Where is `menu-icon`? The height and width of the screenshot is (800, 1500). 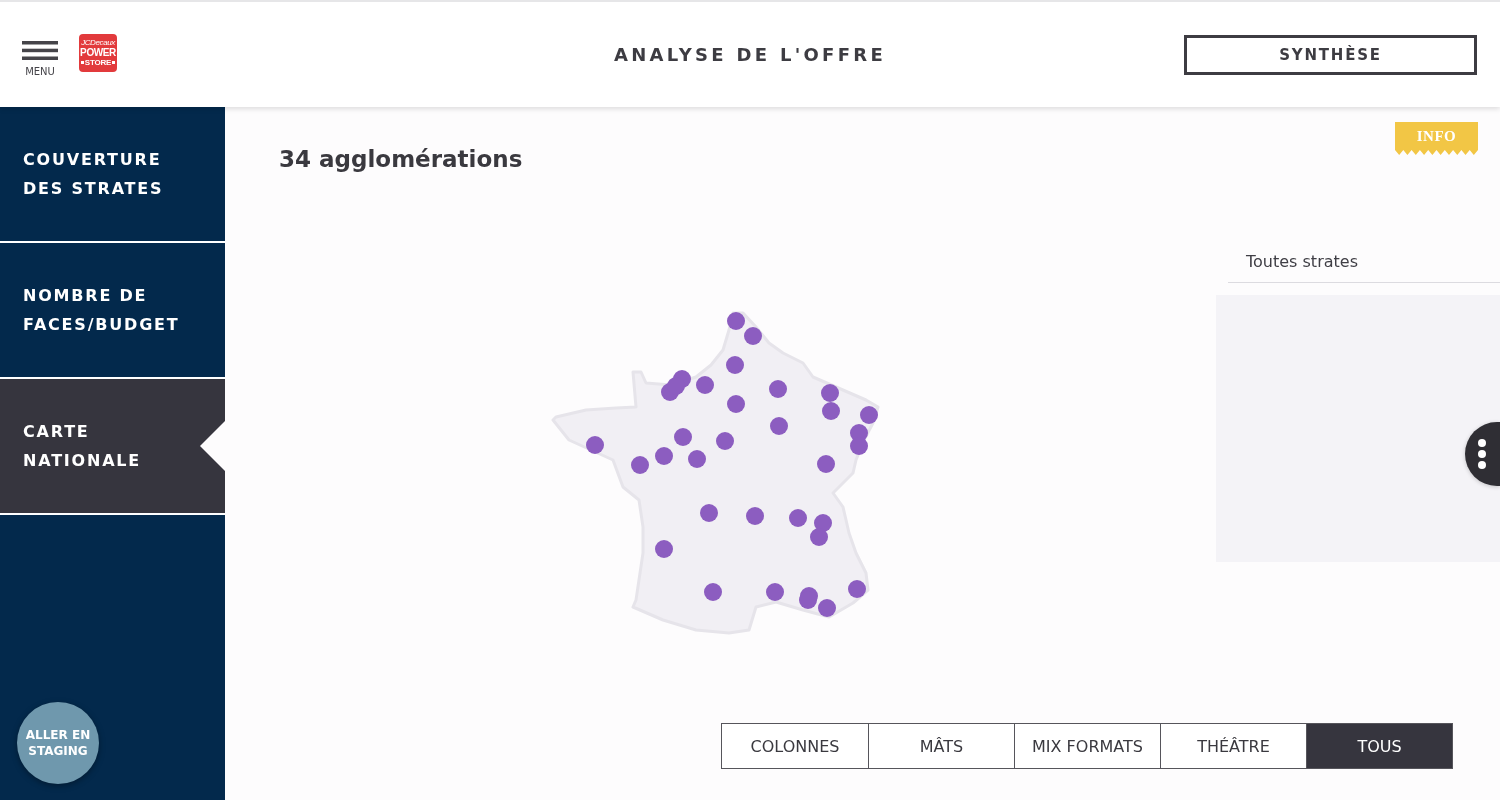
menu-icon is located at coordinates (40, 50).